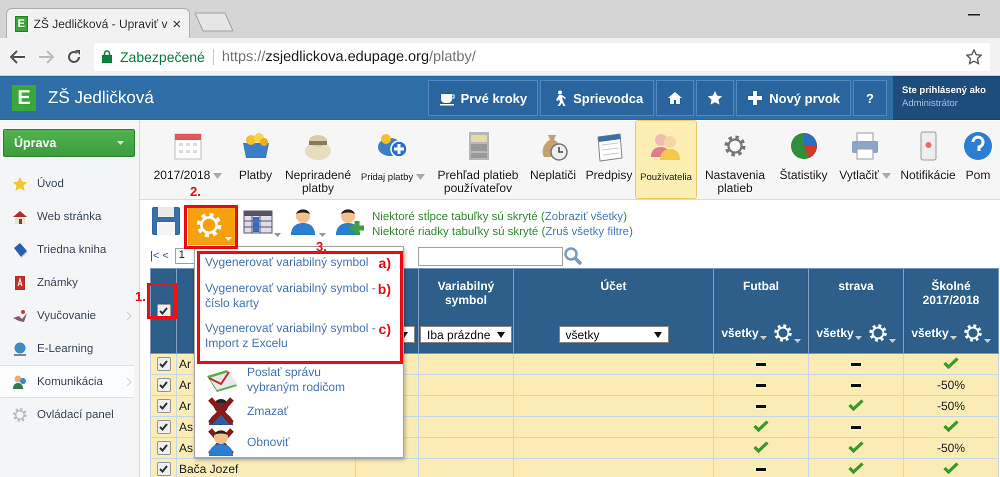  Describe the element at coordinates (870, 98) in the screenshot. I see `header-button: ?` at that location.